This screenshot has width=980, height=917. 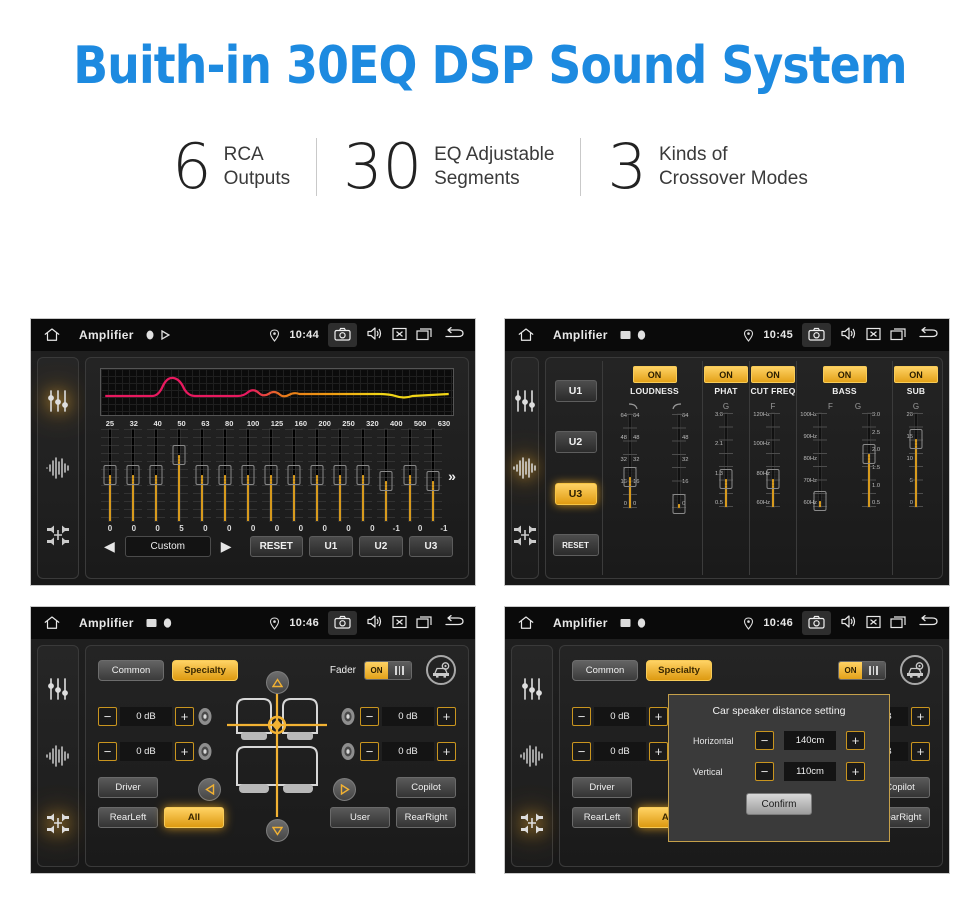 I want to click on eq-slider-bank: », so click(x=277, y=476).